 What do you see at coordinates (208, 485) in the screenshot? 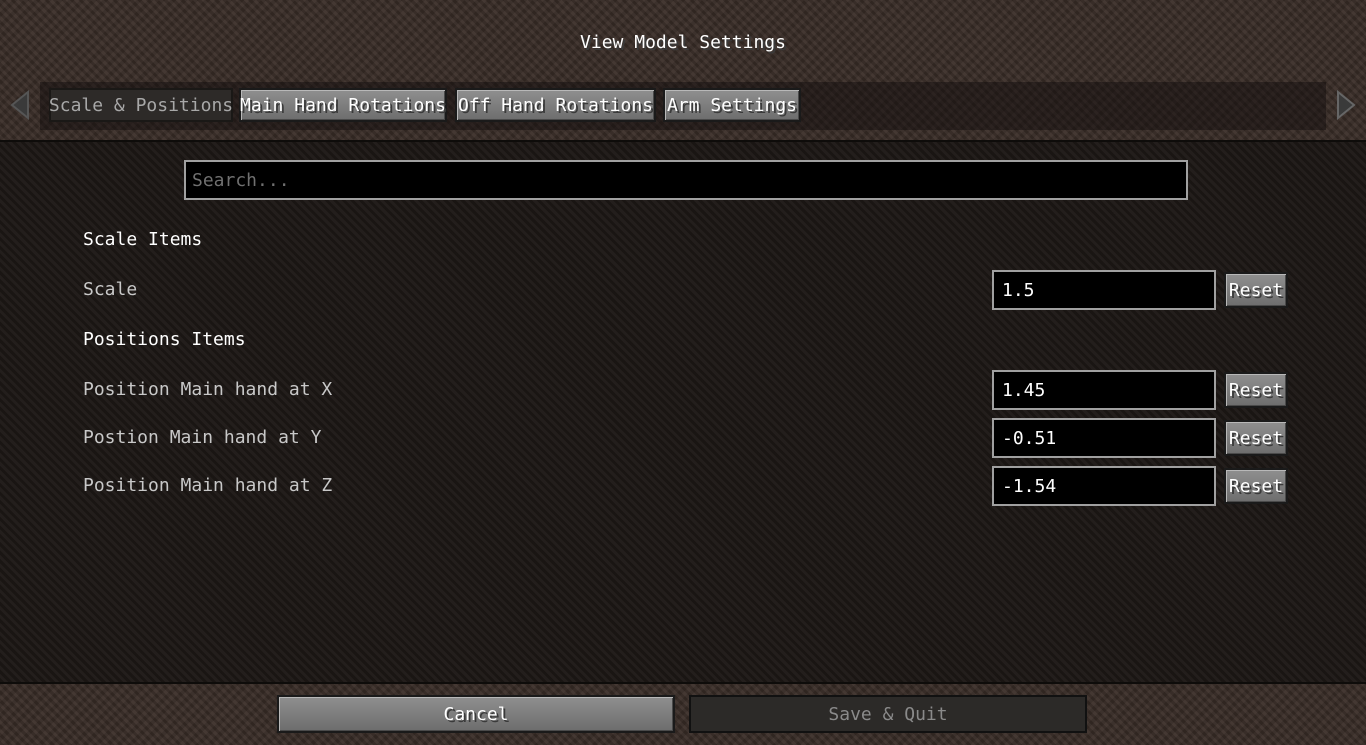
I see `row-label-position-z: Position Main hand at Z` at bounding box center [208, 485].